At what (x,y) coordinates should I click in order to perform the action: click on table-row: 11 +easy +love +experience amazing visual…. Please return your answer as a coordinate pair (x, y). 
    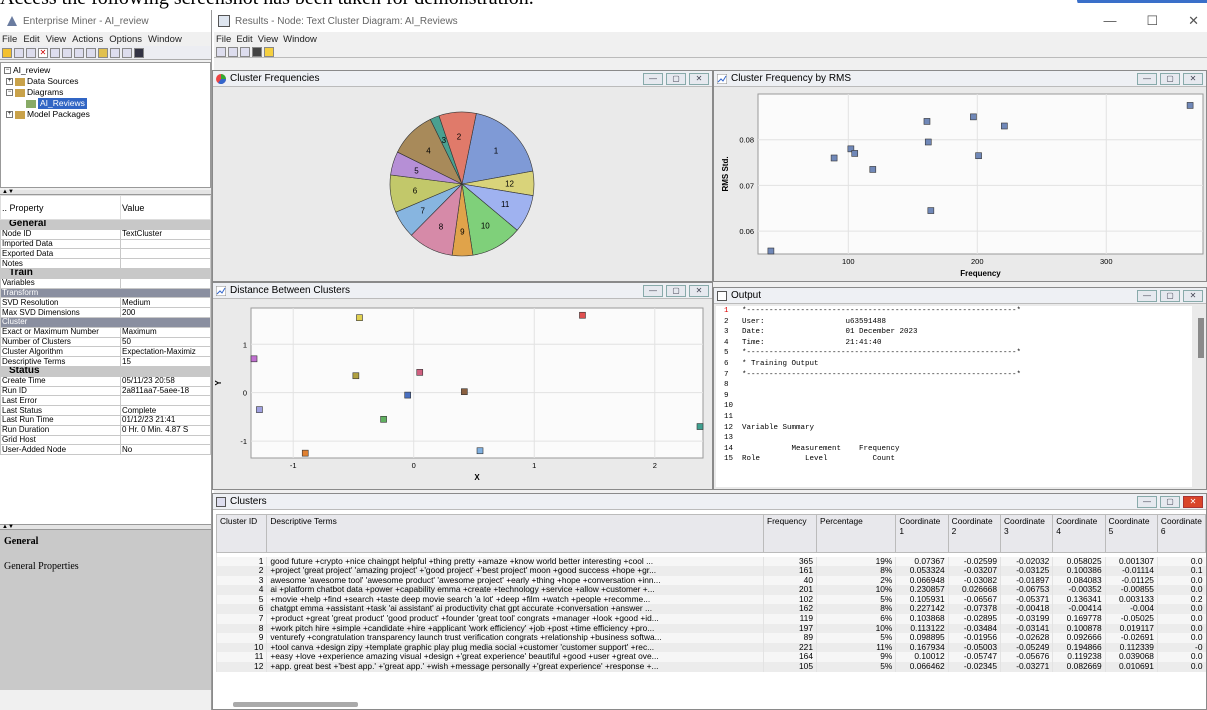
    Looking at the image, I should click on (711, 657).